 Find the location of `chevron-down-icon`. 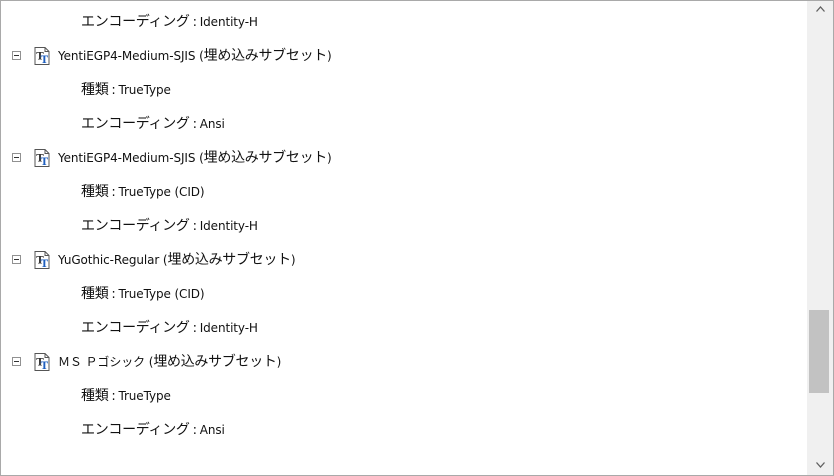

chevron-down-icon is located at coordinates (820, 465).